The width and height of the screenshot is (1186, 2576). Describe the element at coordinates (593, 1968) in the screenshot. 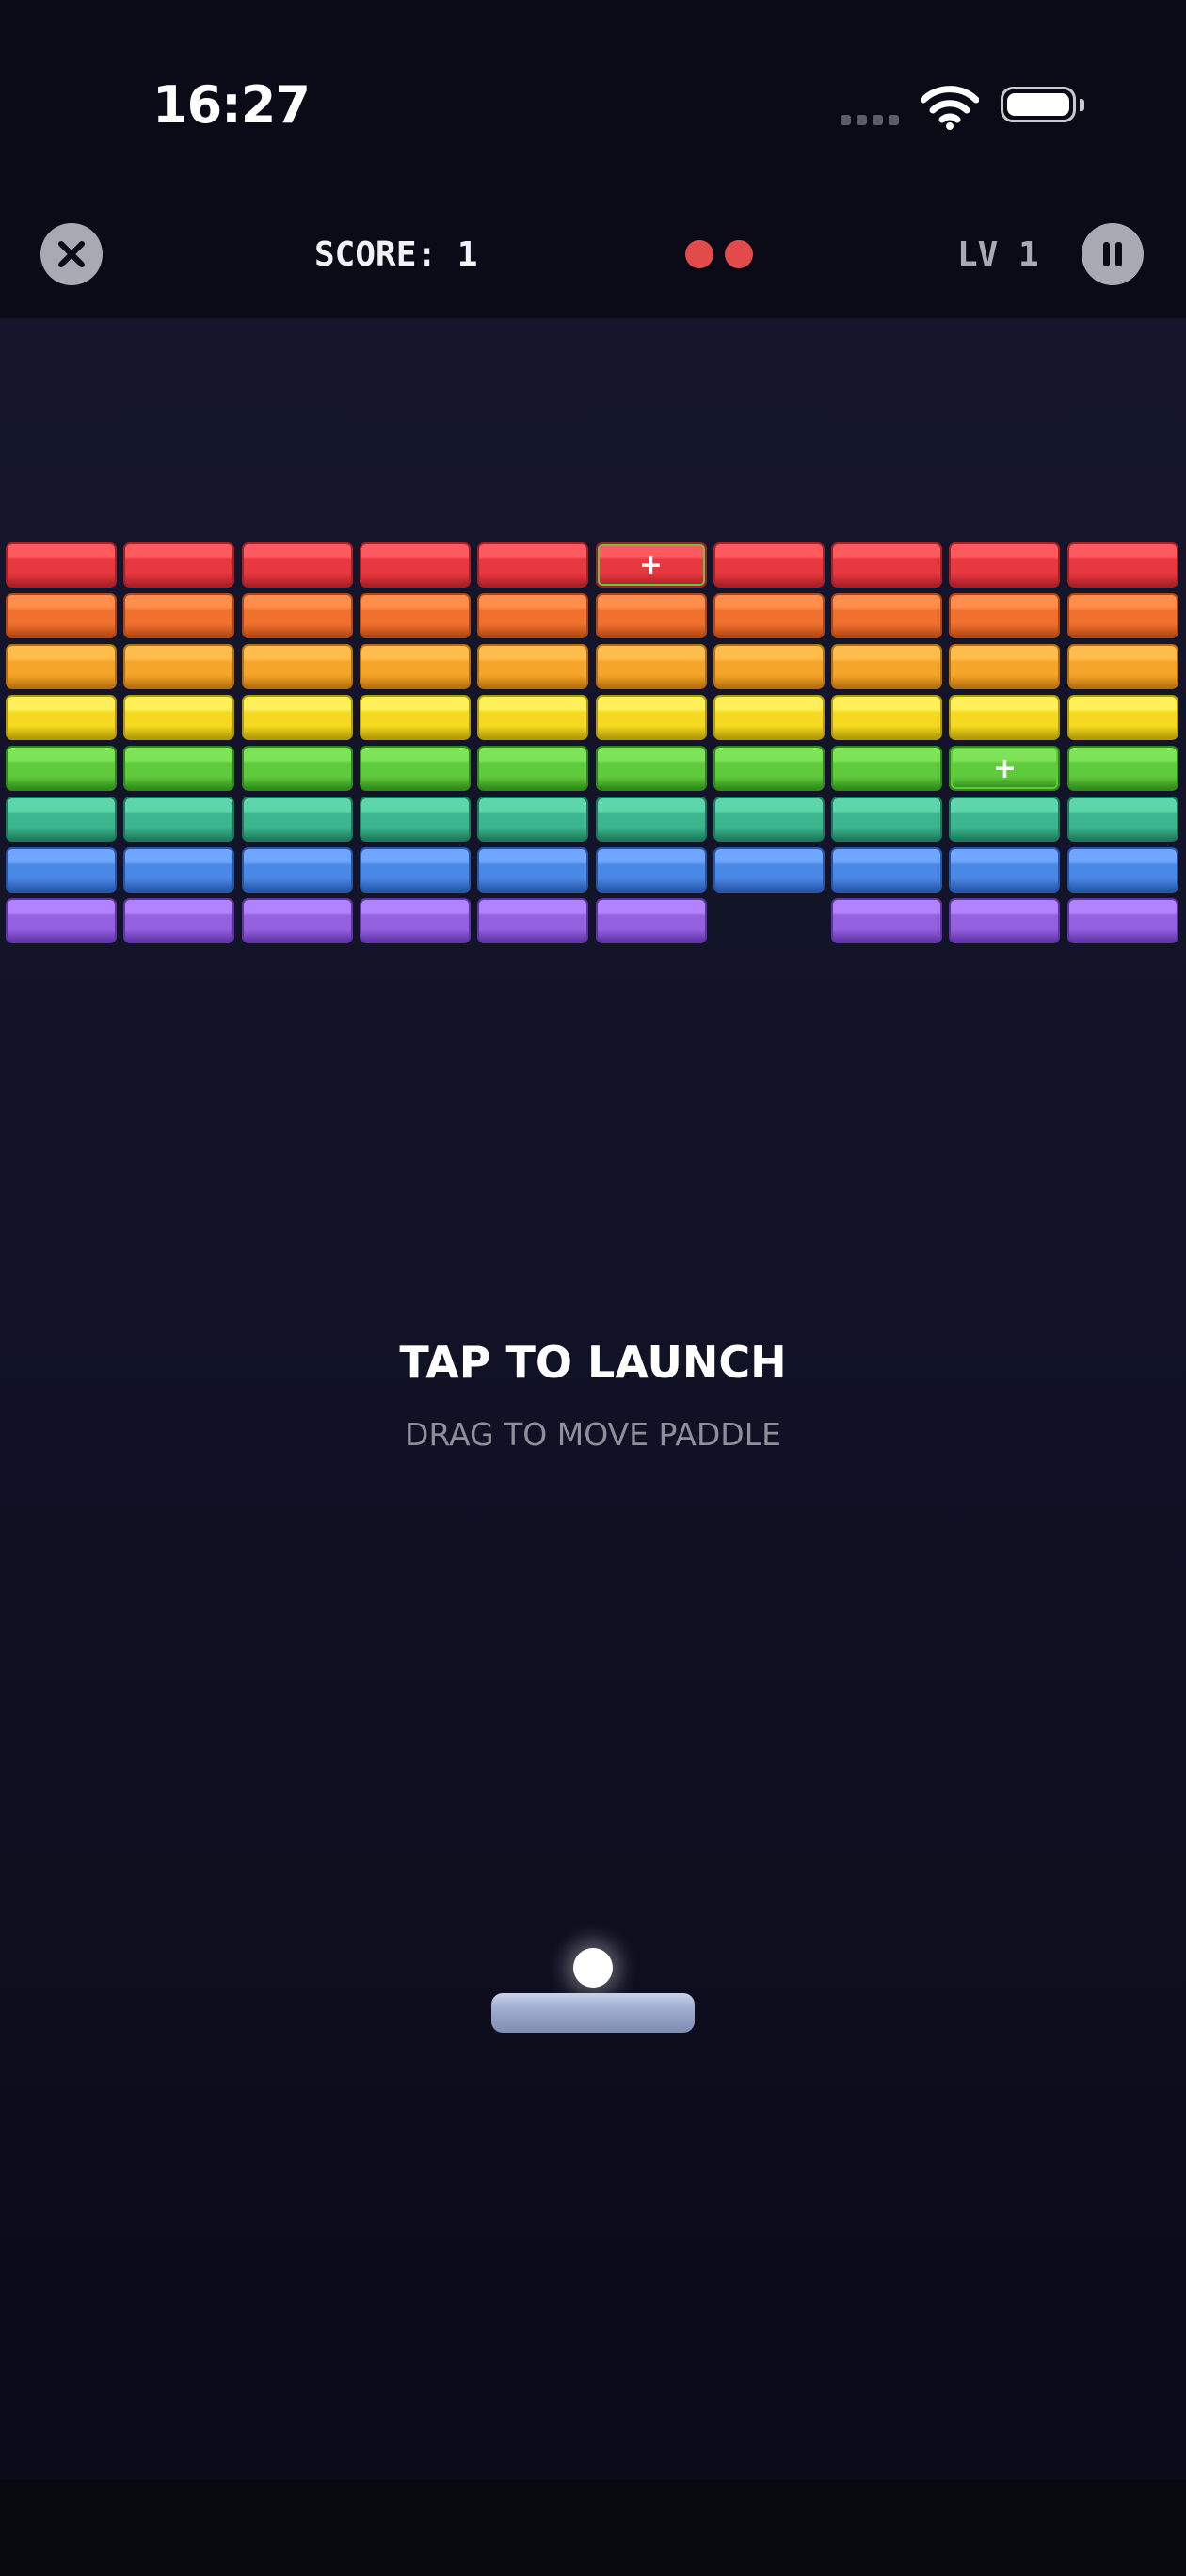

I see `ball` at that location.